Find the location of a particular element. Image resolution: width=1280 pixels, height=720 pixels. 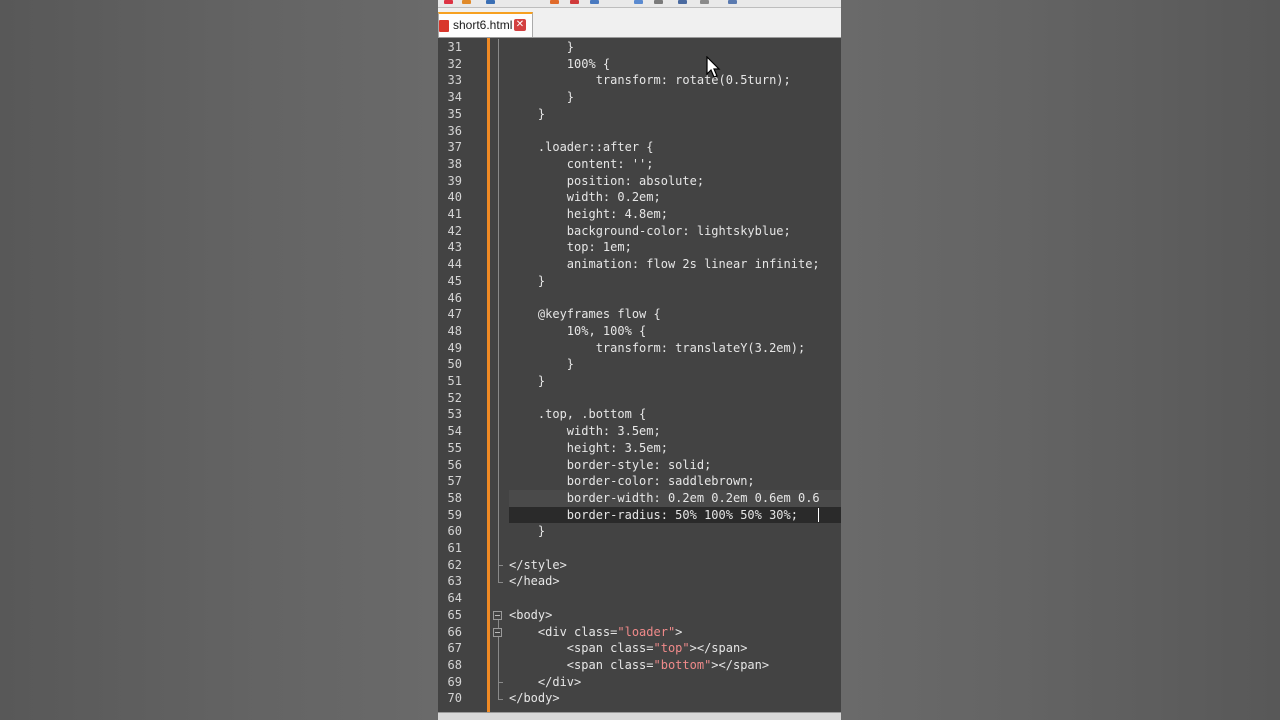

line-number: 46 is located at coordinates (454, 297).